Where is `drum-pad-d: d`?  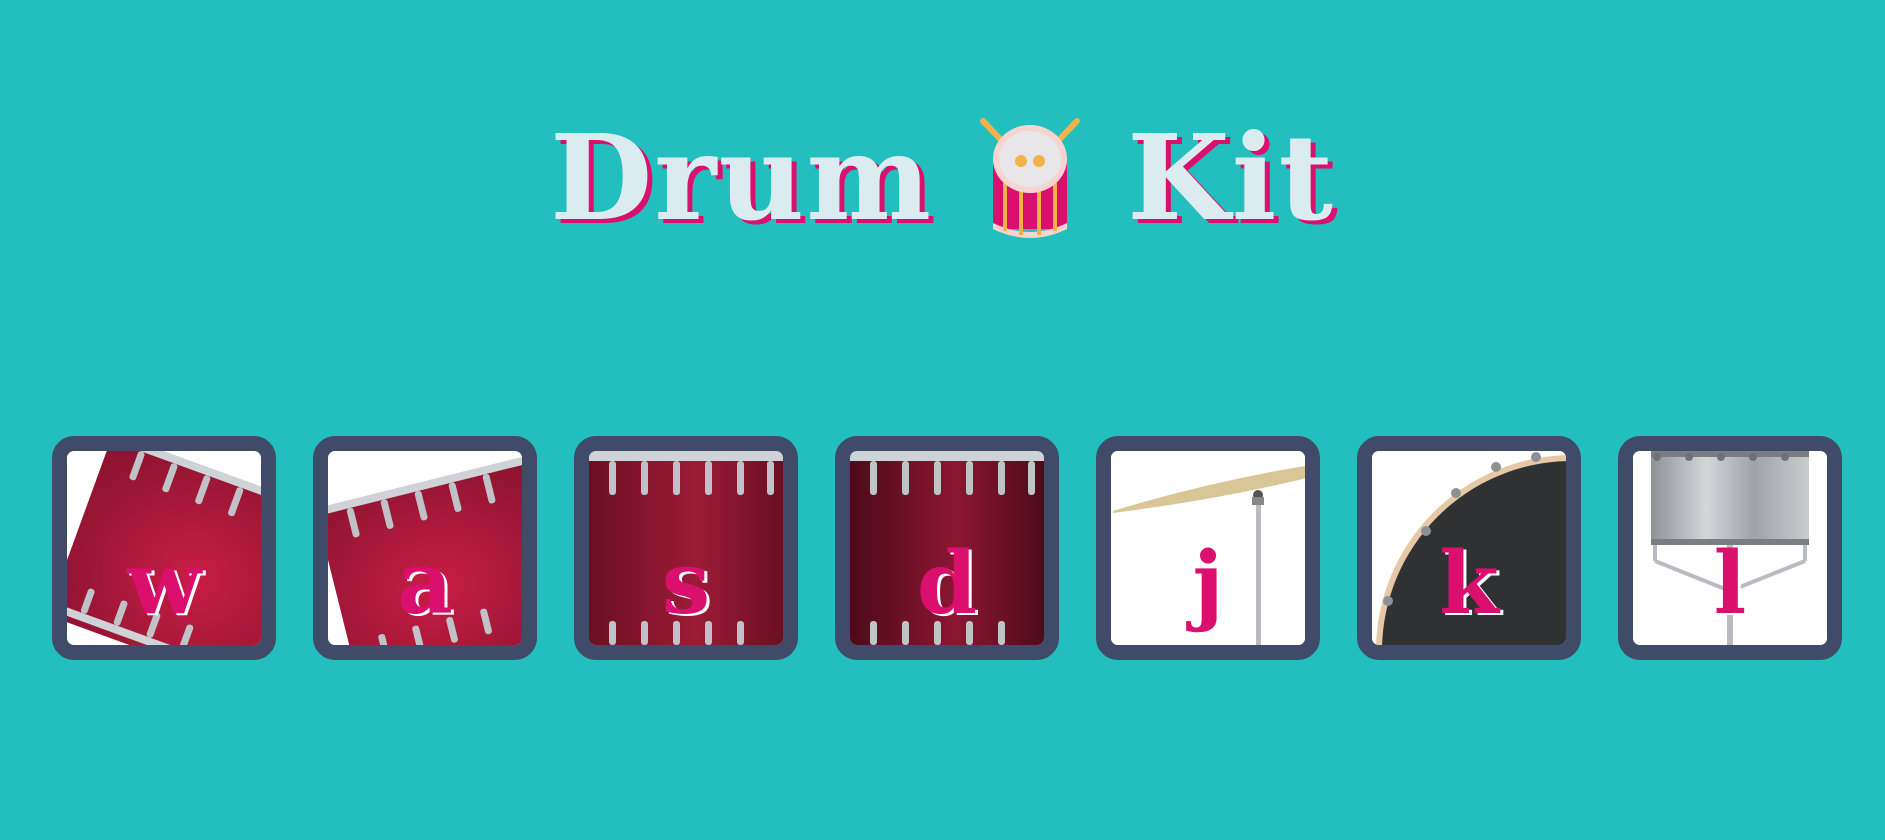 drum-pad-d: d is located at coordinates (947, 548).